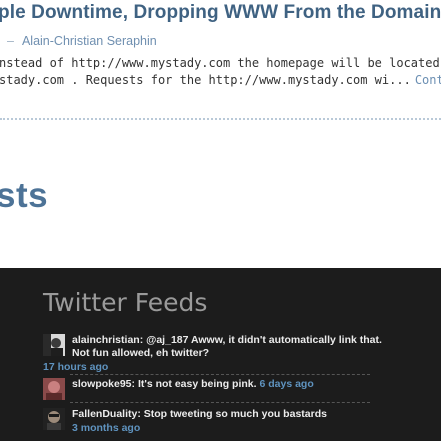  Describe the element at coordinates (10, 41) in the screenshot. I see `meta-dash: –` at that location.